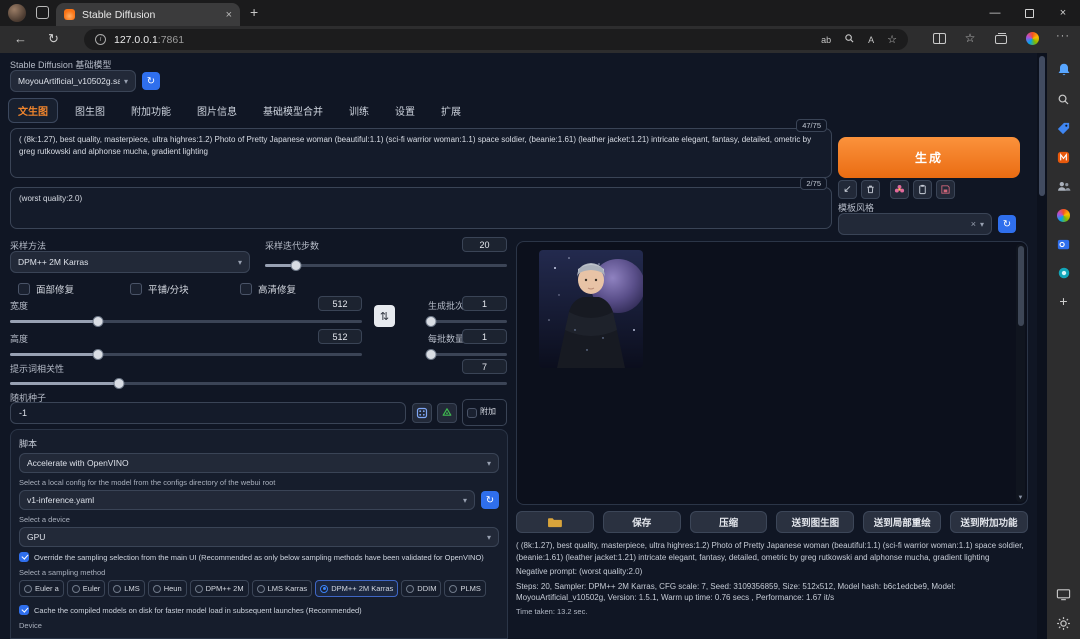 This screenshot has width=1080, height=639. What do you see at coordinates (945, 189) in the screenshot?
I see `save-style-button` at bounding box center [945, 189].